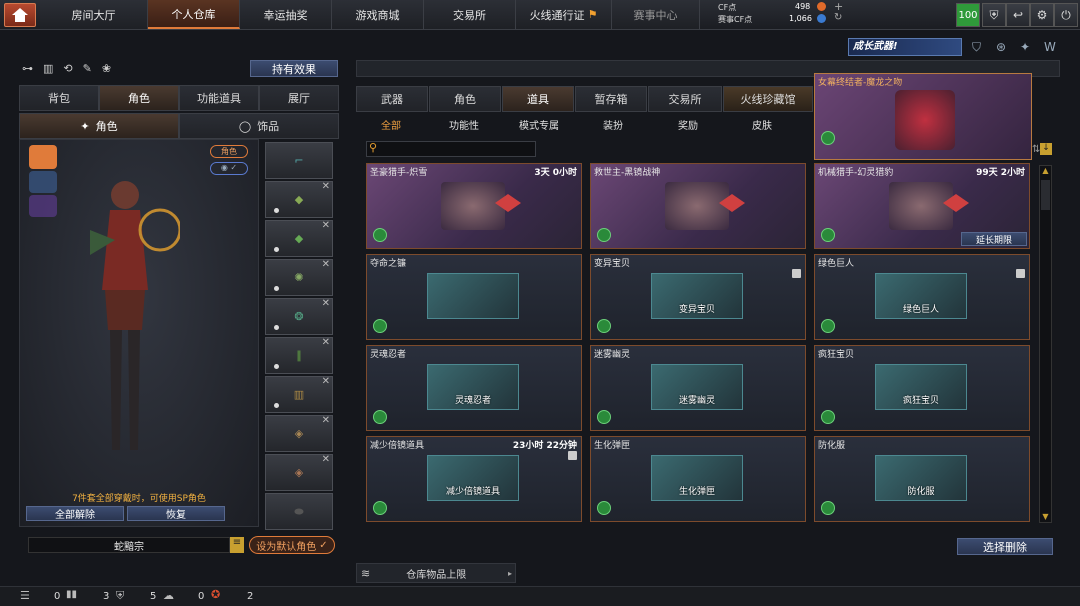 The width and height of the screenshot is (1080, 606). What do you see at coordinates (688, 124) in the screenshot?
I see `subtab-reward: 奖励` at bounding box center [688, 124].